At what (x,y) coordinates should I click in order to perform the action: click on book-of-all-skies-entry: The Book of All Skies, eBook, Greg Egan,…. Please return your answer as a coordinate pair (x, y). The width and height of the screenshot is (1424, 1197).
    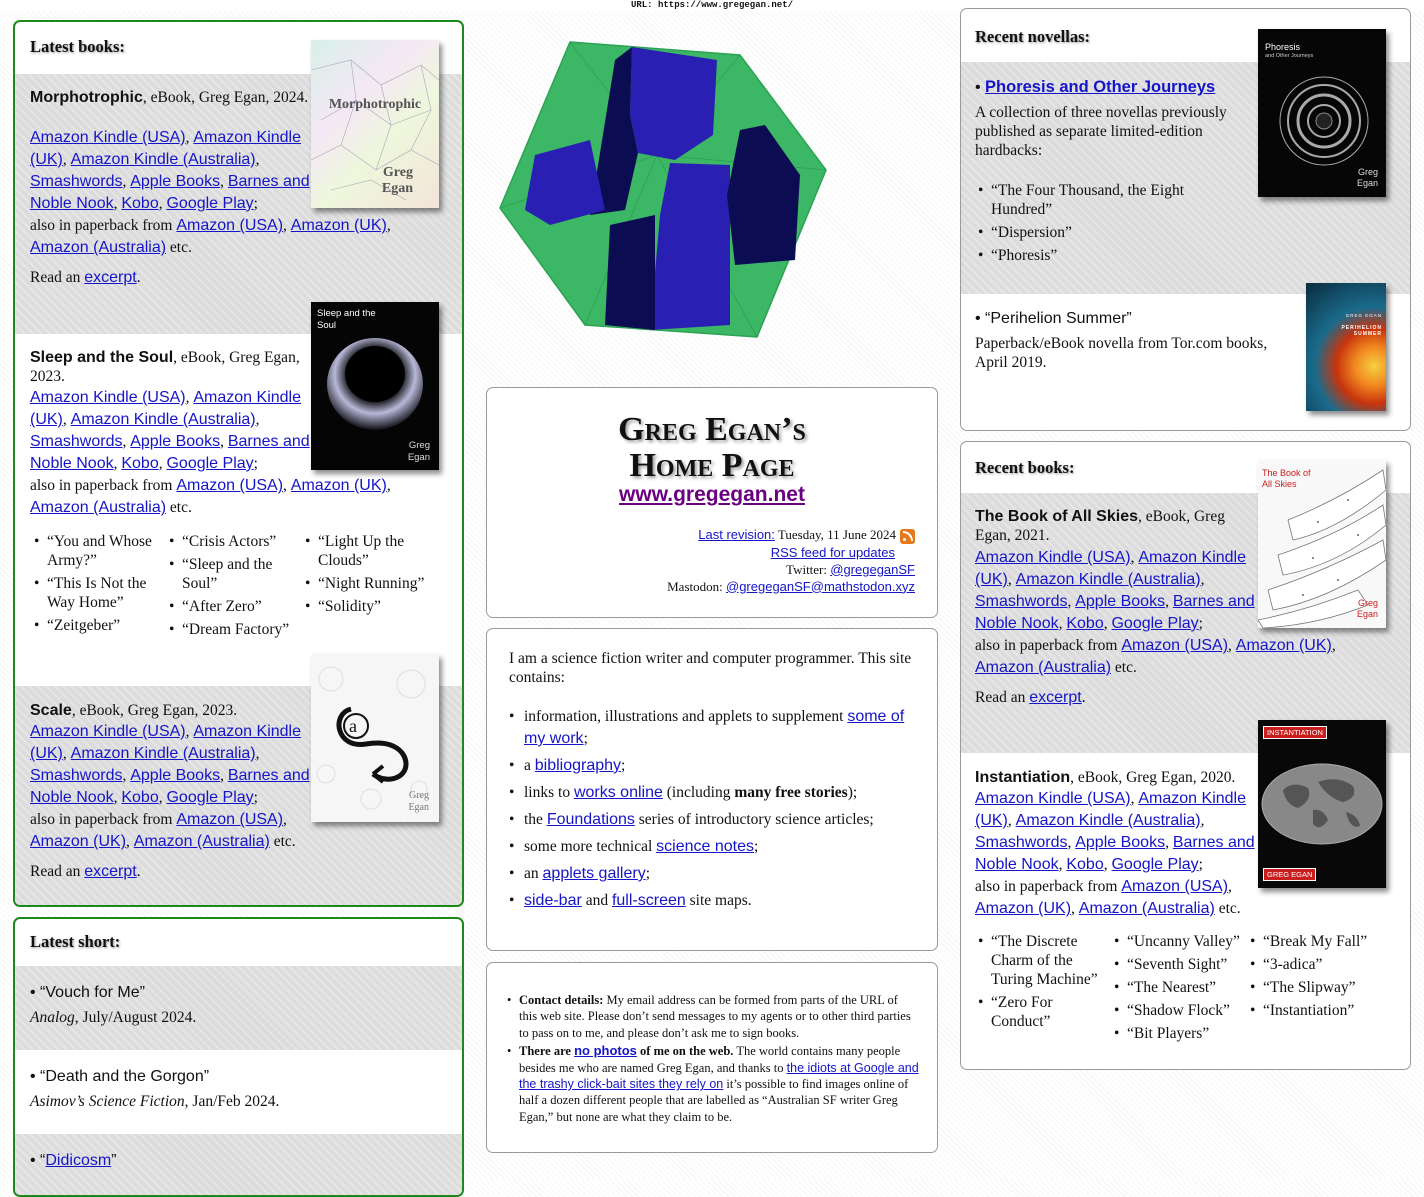
    Looking at the image, I should click on (1110, 526).